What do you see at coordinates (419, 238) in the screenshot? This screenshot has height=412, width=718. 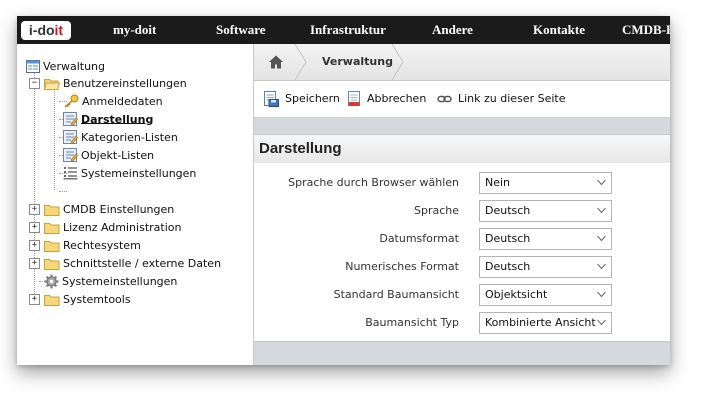 I see `field-label: Datumsformat` at bounding box center [419, 238].